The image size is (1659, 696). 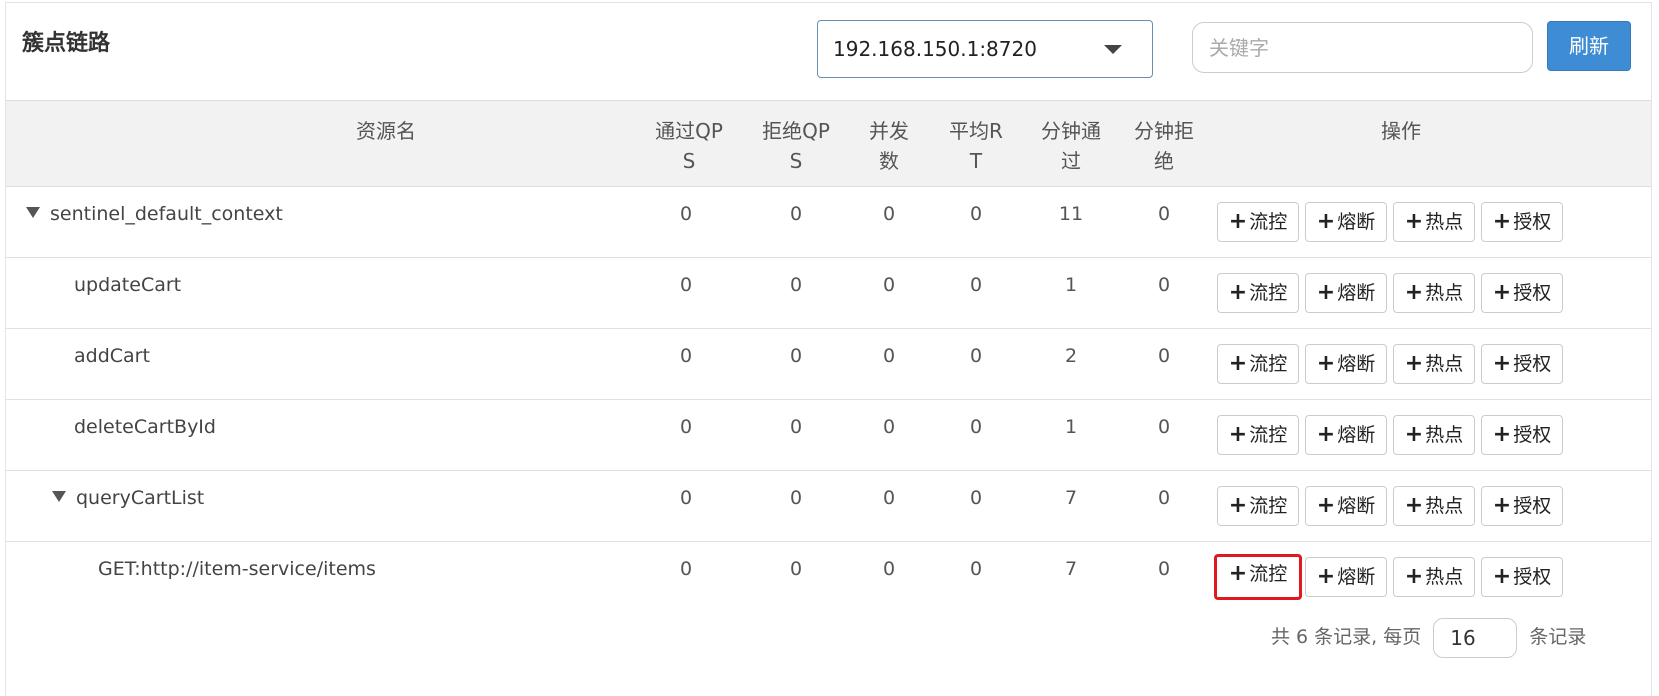 What do you see at coordinates (1362, 47) in the screenshot?
I see `keyword-search-input` at bounding box center [1362, 47].